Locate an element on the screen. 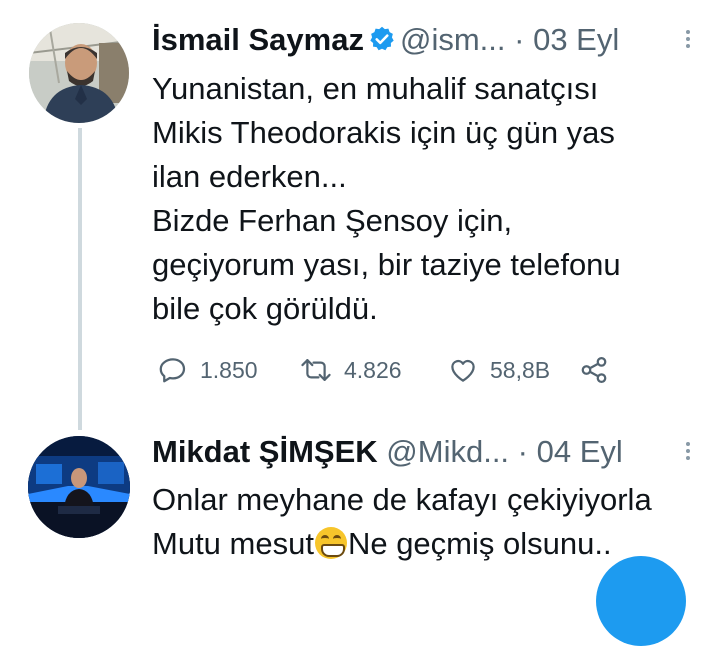 The image size is (720, 646). tweet-text-line: Mikis Theodorakis için üç gün yas is located at coordinates (383, 132).